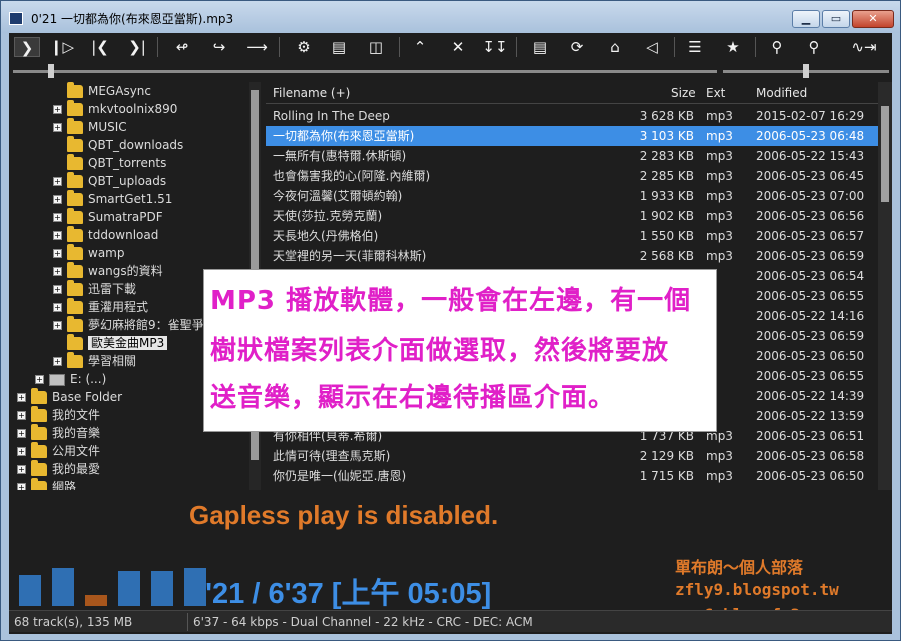 The image size is (901, 641). I want to click on panel-icon: ▤, so click(540, 47).